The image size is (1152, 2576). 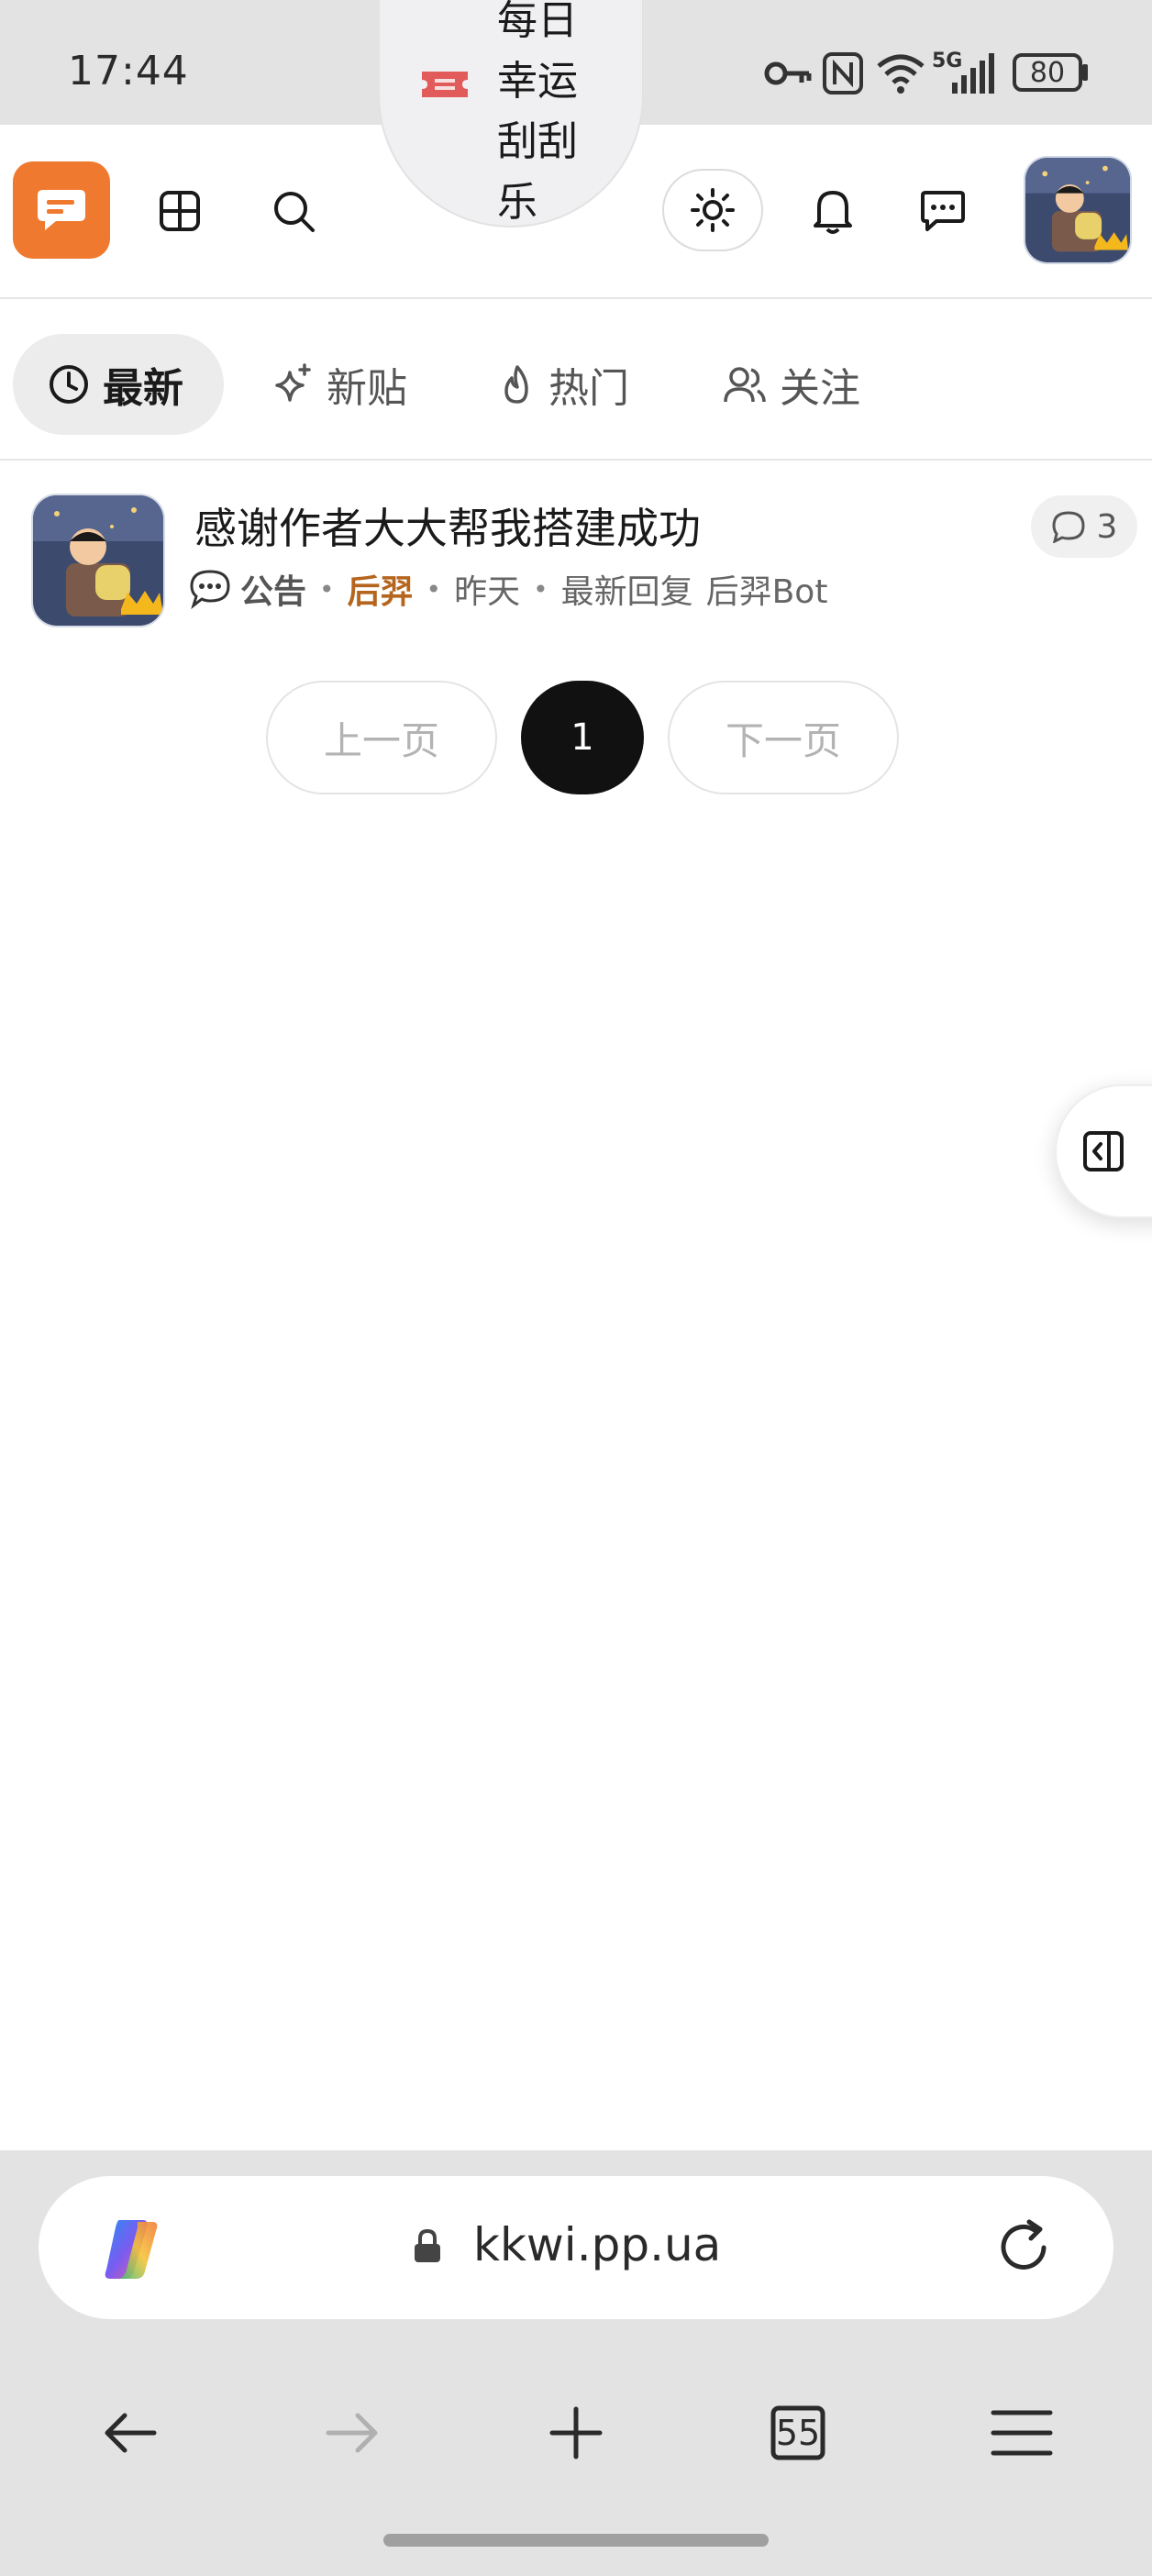 I want to click on signal-icon, so click(x=973, y=73).